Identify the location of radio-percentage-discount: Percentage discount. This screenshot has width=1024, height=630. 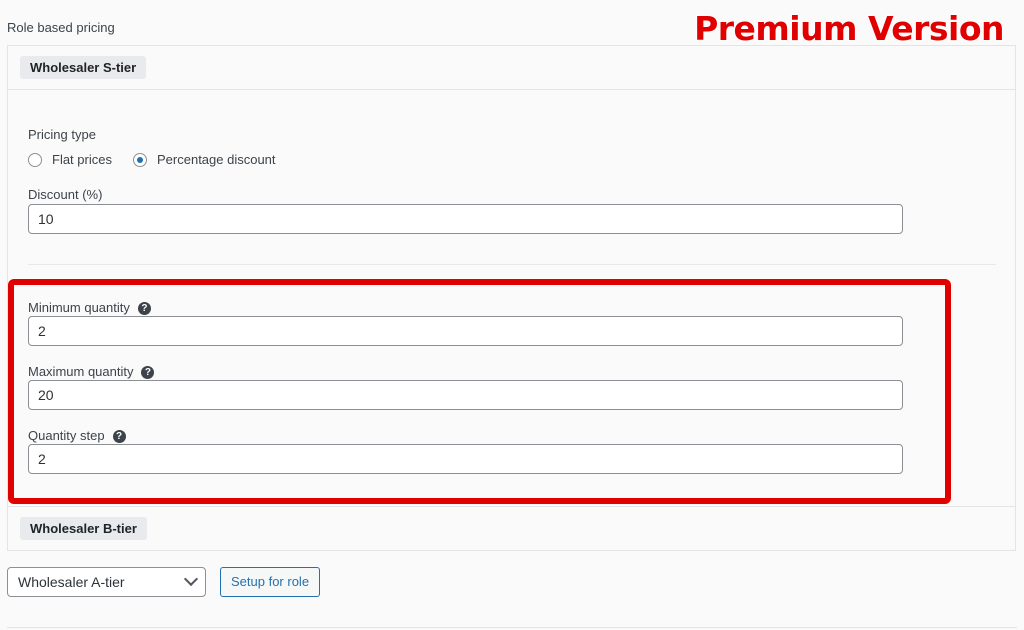
(204, 160).